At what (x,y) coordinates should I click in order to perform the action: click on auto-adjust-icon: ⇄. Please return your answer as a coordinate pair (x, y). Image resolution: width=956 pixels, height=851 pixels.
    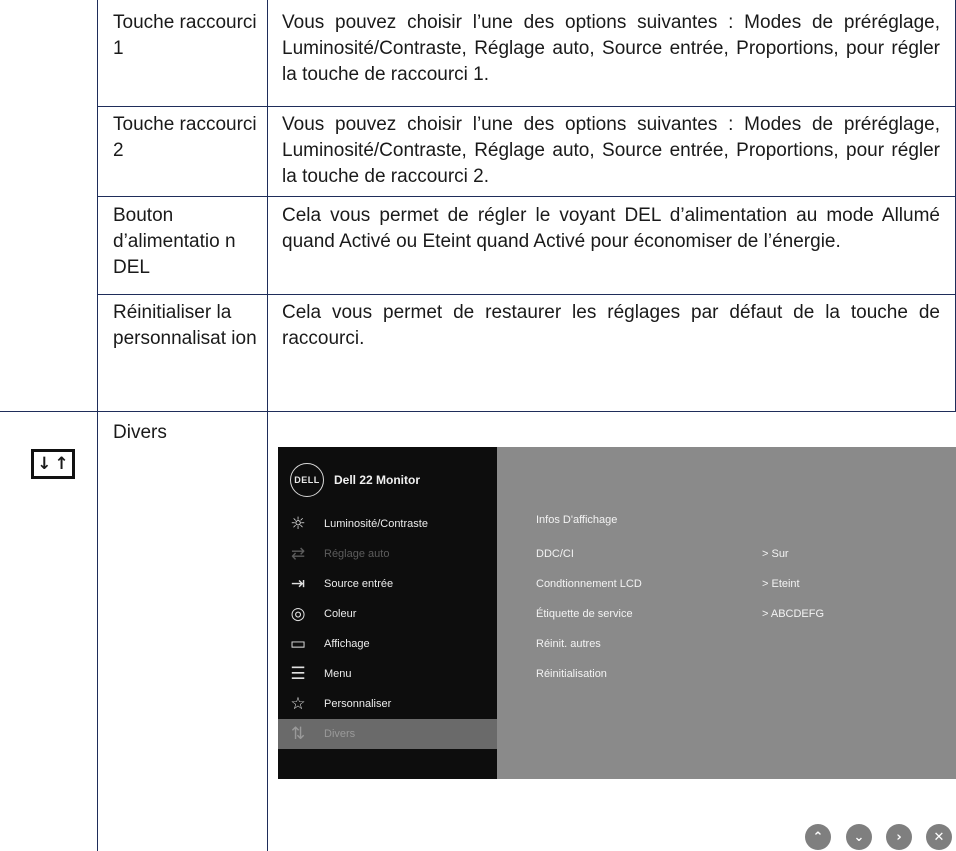
    Looking at the image, I should click on (298, 554).